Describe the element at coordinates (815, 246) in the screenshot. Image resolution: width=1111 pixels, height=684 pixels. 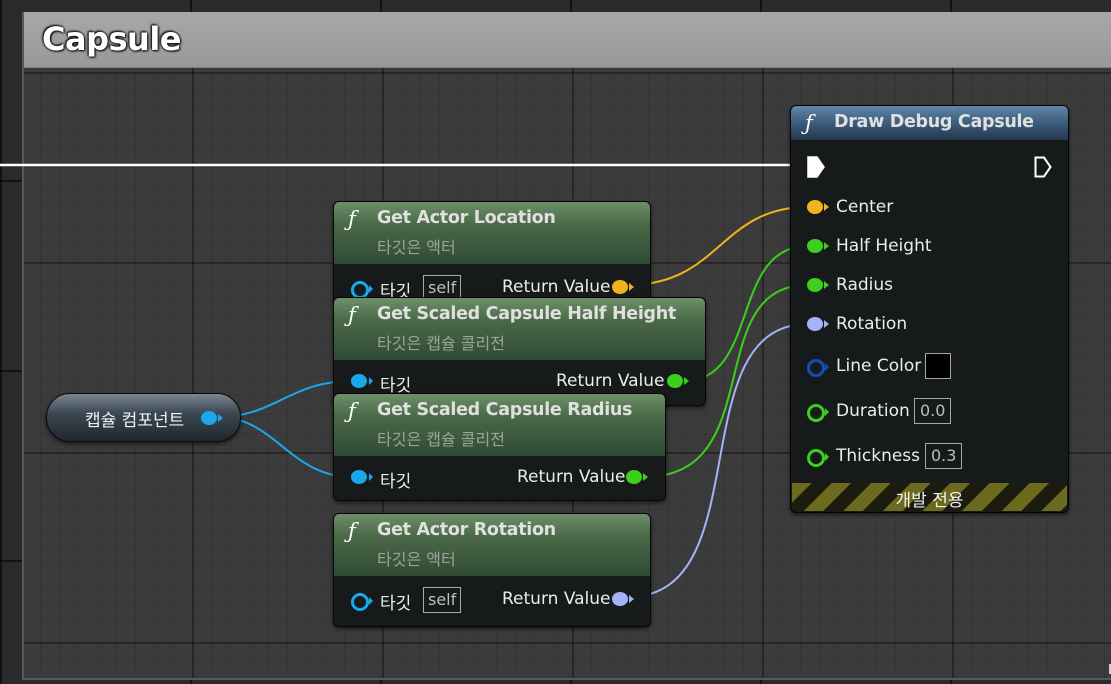
I see `half-height-input-pin` at that location.